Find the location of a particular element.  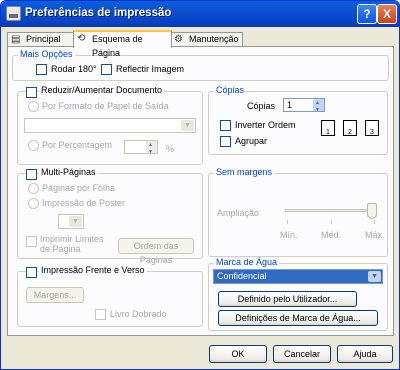

poster-printing-radio is located at coordinates (33, 203).